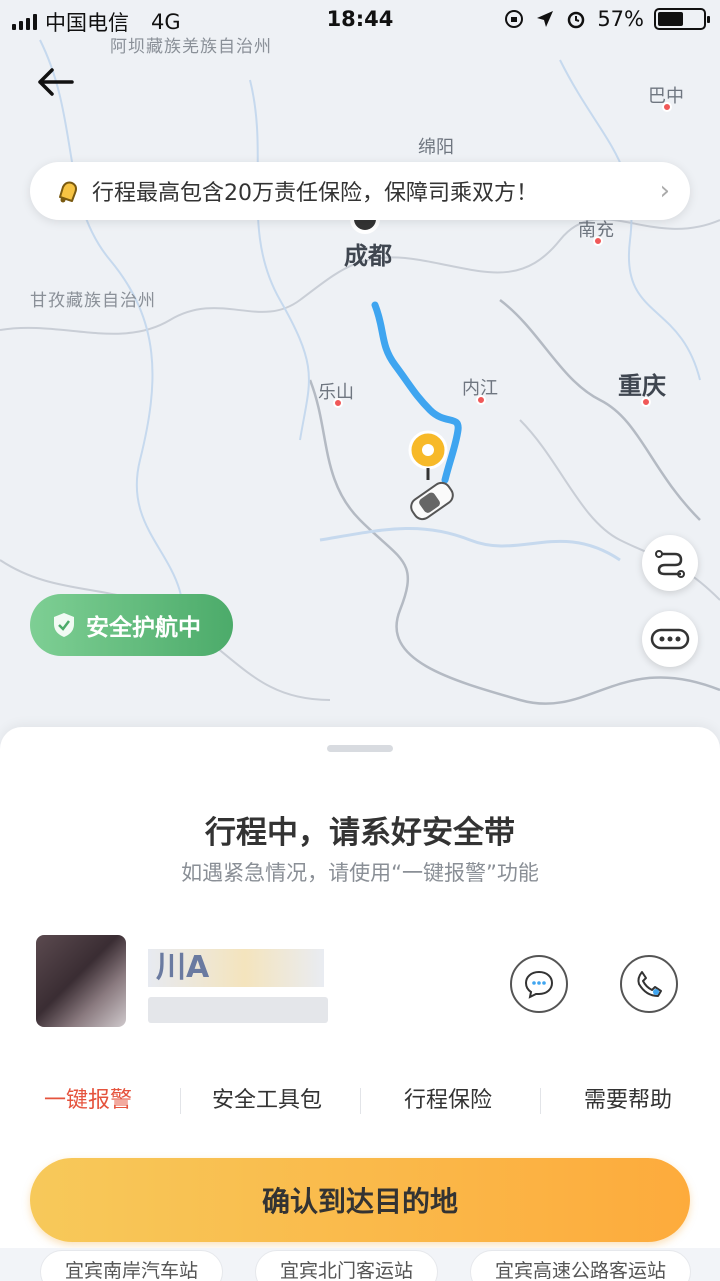 This screenshot has width=720, height=1281. What do you see at coordinates (514, 19) in the screenshot?
I see `orientation-lock-icon` at bounding box center [514, 19].